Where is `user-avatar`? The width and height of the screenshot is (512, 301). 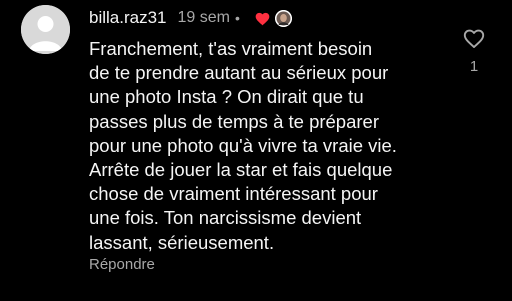 user-avatar is located at coordinates (45, 29).